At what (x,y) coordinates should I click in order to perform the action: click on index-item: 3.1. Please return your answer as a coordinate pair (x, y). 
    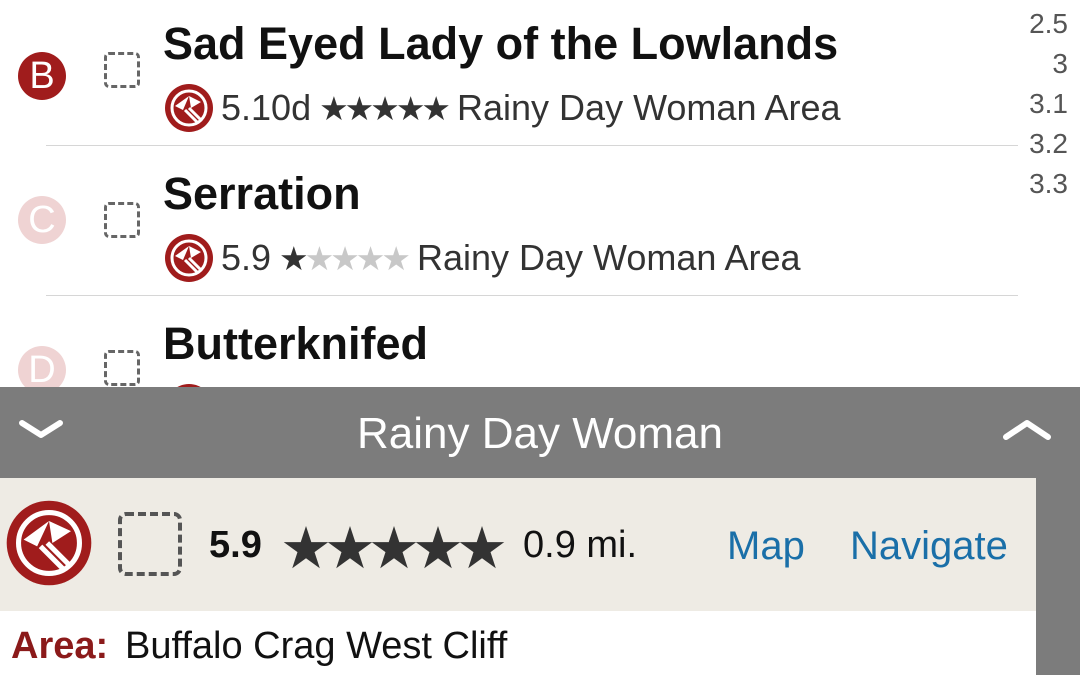
    Looking at the image, I should click on (1050, 108).